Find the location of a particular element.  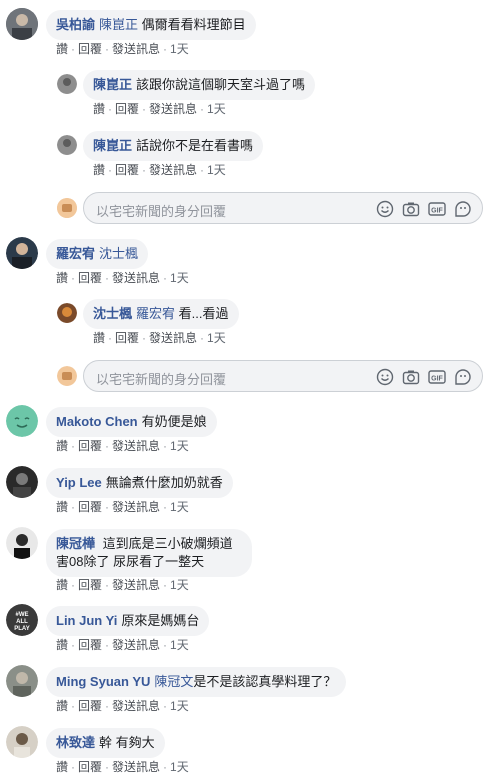

comment-bubble: 陳冠樺 這到底是三小破爛頻道 害08除了 尿尿看了一整天 is located at coordinates (149, 553).